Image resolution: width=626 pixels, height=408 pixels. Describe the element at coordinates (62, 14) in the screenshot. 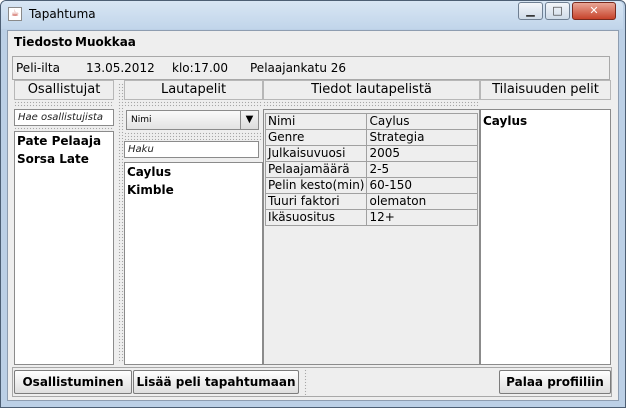

I see `window-title: Tapahtuma` at that location.